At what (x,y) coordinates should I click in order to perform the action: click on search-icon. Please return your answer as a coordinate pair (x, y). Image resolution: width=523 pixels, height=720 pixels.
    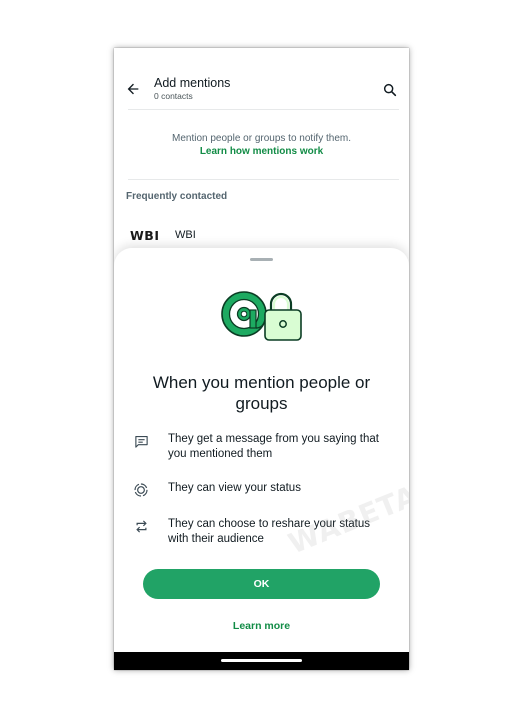
    Looking at the image, I should click on (390, 90).